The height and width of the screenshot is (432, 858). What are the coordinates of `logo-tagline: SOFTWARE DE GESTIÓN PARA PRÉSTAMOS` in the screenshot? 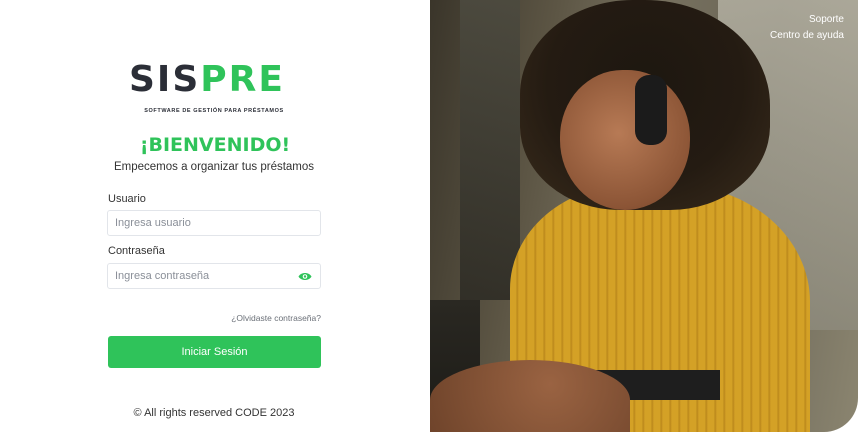 It's located at (214, 111).